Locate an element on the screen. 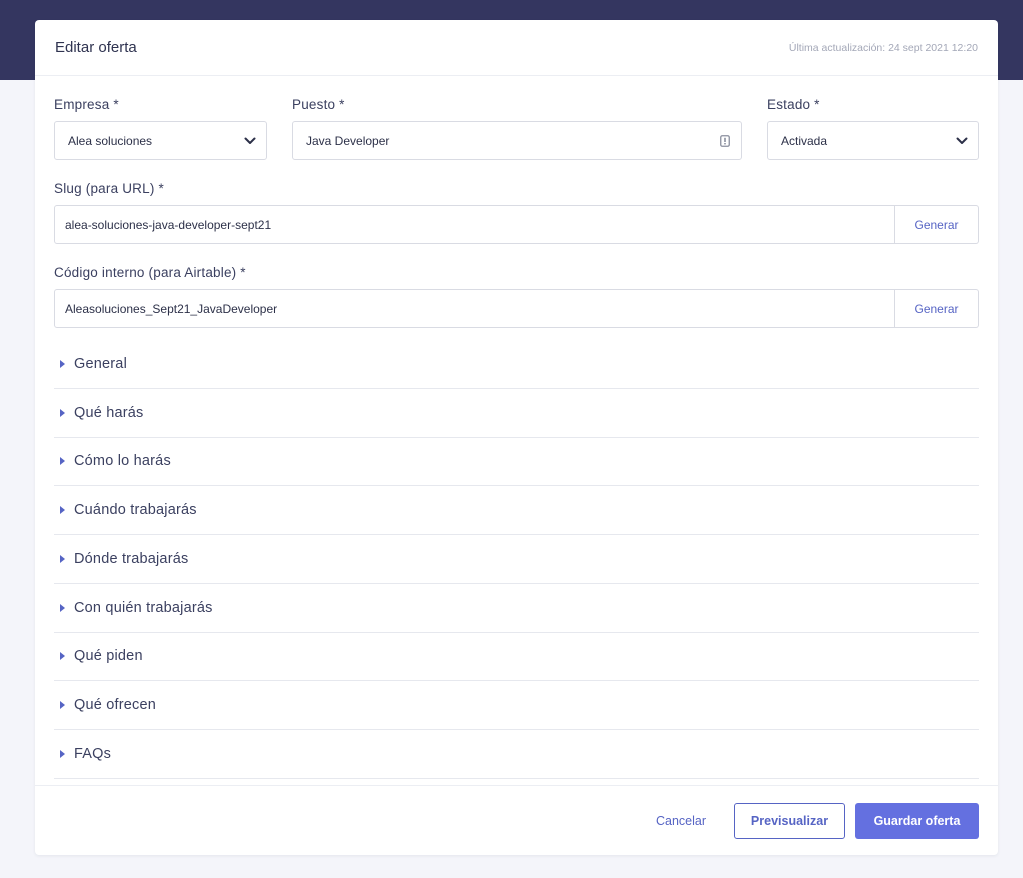  puesto-value: Java Developer is located at coordinates (348, 140).